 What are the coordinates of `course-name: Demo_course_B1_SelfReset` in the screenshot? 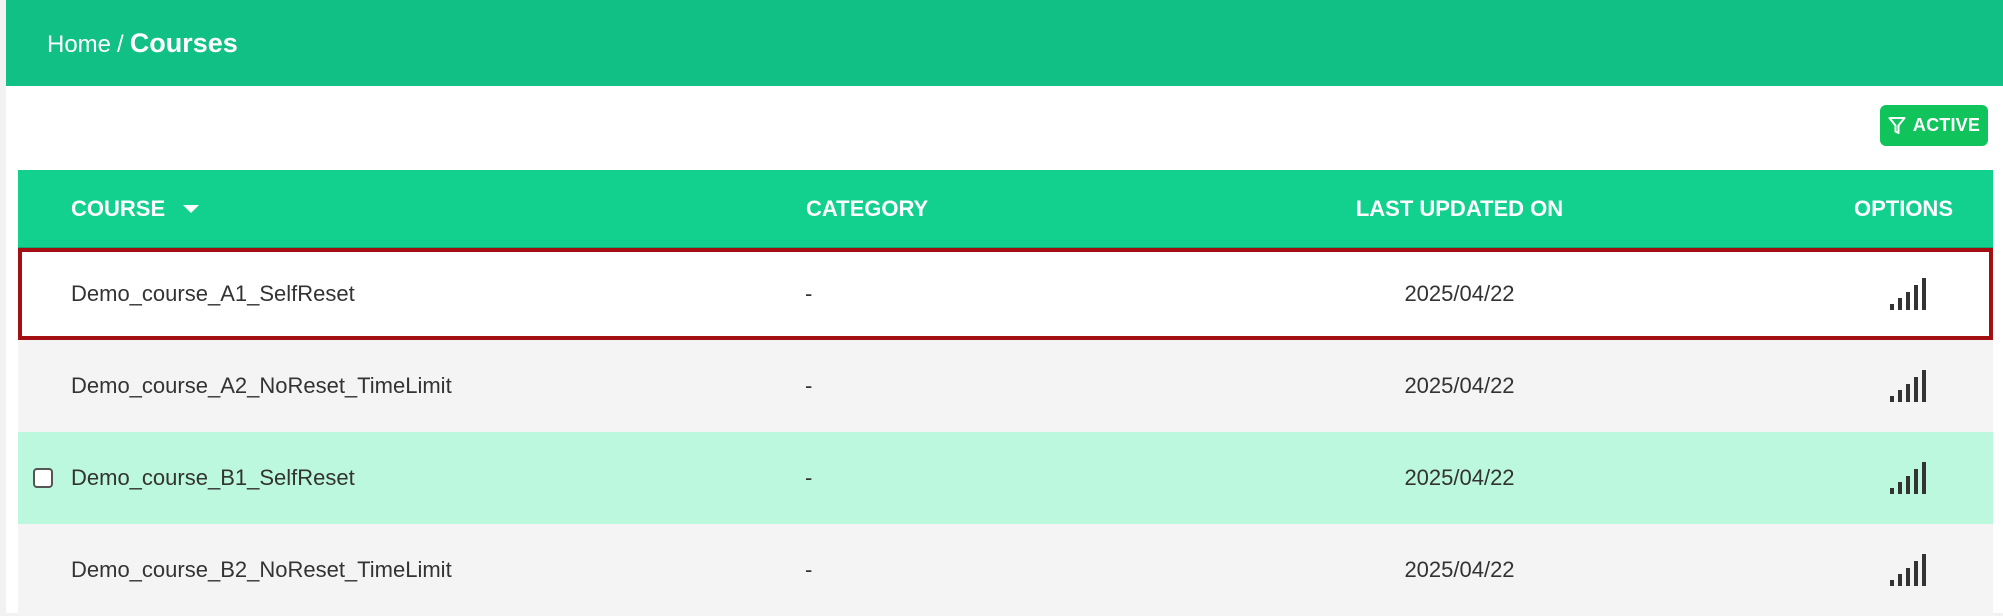 It's located at (213, 478).